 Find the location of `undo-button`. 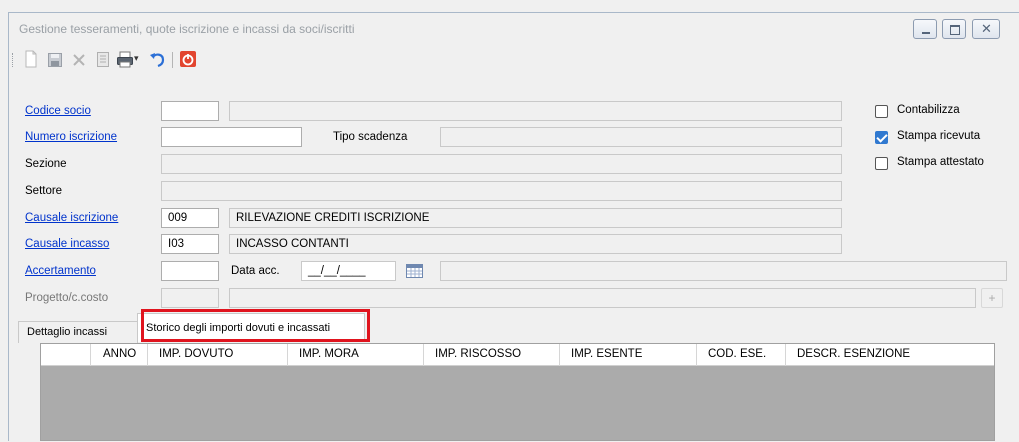

undo-button is located at coordinates (157, 59).